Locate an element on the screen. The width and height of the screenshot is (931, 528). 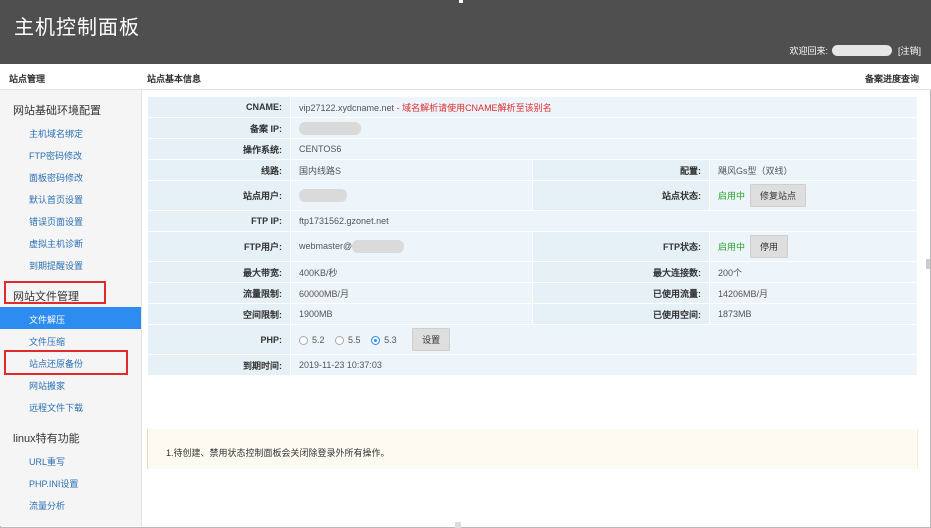
os-label: 操作系统: is located at coordinates (219, 149).